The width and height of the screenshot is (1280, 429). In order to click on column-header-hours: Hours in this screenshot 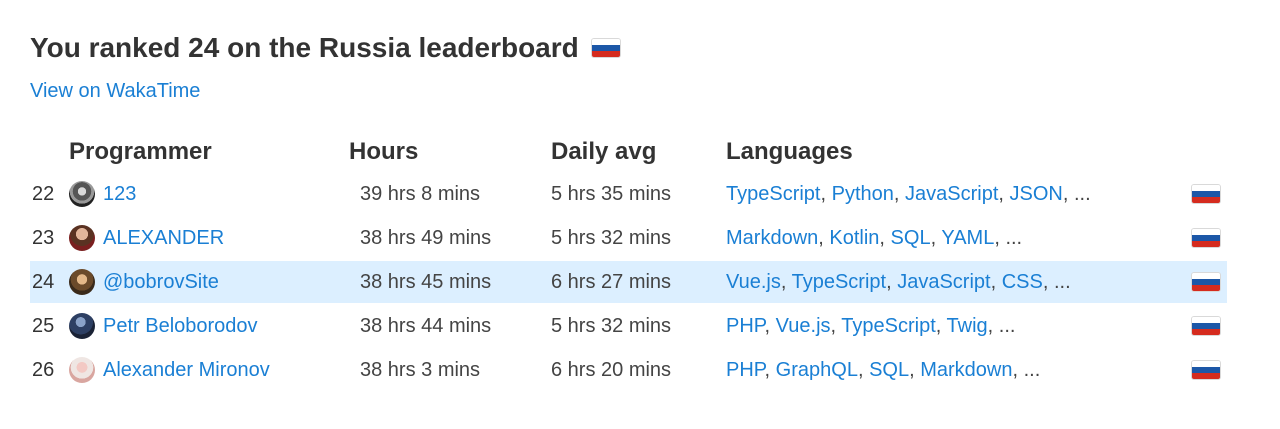, I will do `click(384, 151)`.